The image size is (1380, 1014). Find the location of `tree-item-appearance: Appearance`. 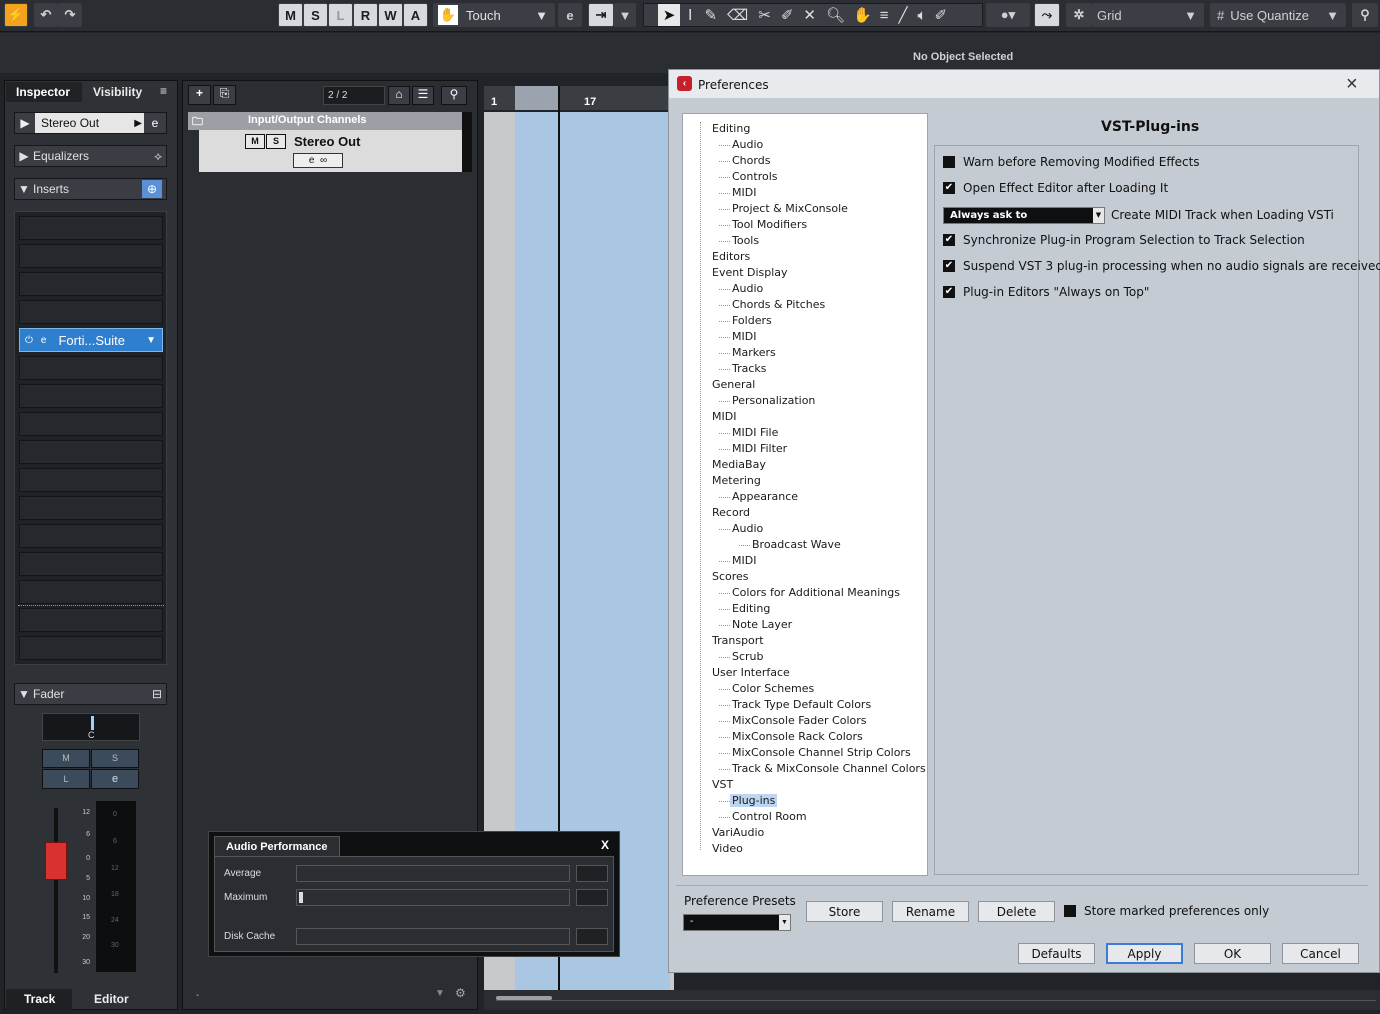

tree-item-appearance: Appearance is located at coordinates (765, 496).